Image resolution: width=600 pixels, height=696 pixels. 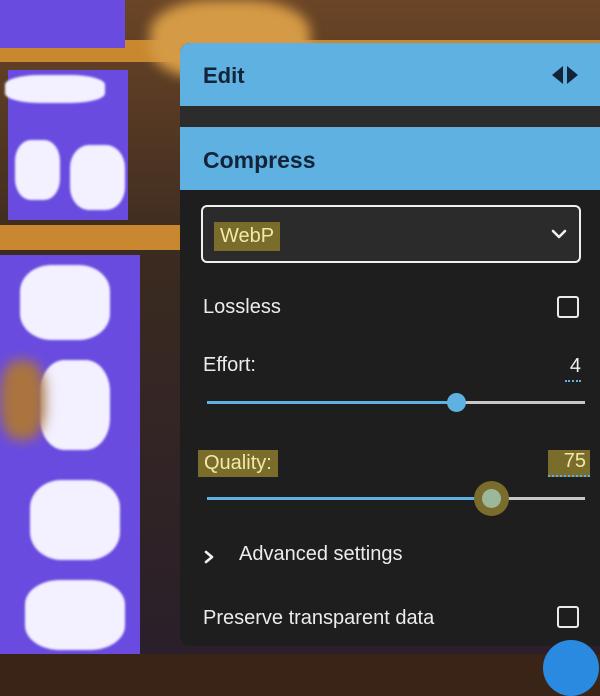 I want to click on quality-slider-fill, so click(x=349, y=498).